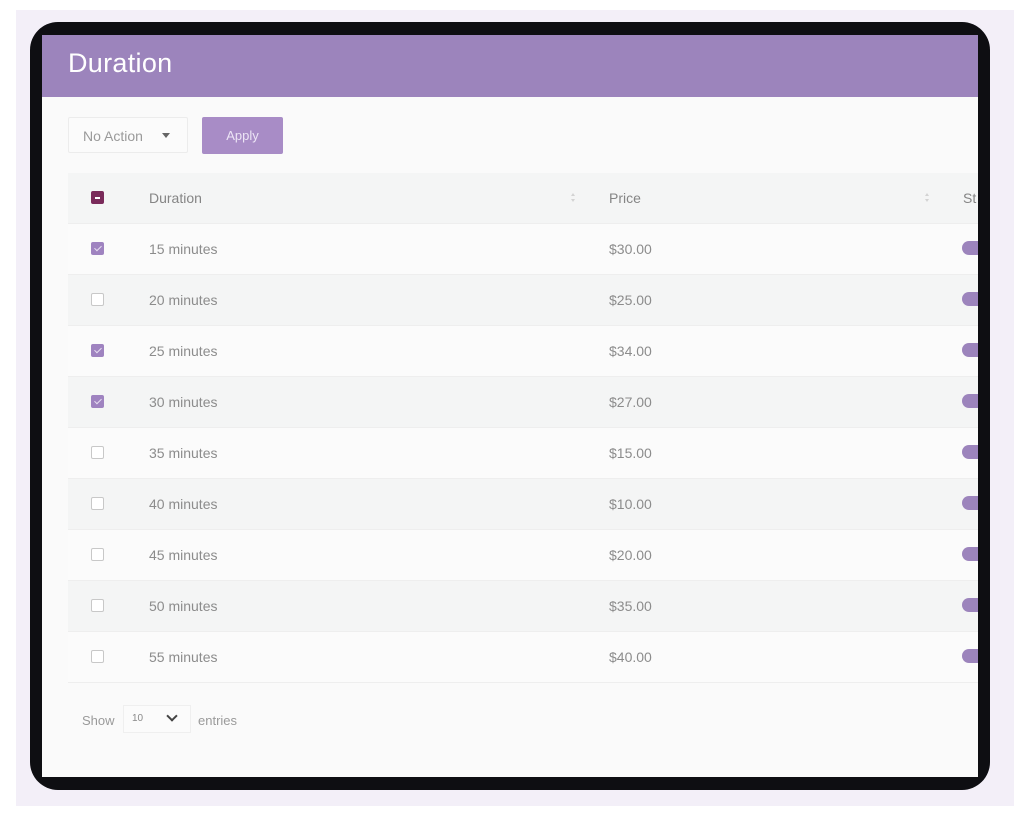  I want to click on table-footer: Show 10 entries, so click(282, 720).